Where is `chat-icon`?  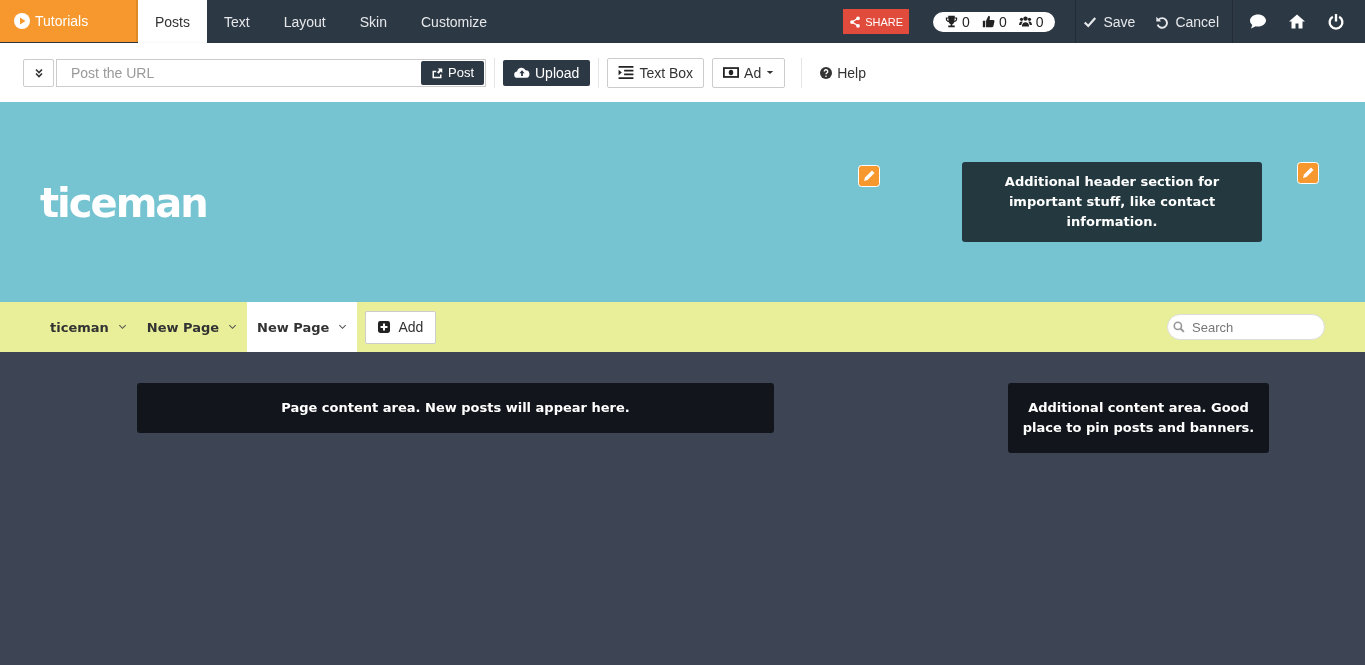 chat-icon is located at coordinates (1258, 21).